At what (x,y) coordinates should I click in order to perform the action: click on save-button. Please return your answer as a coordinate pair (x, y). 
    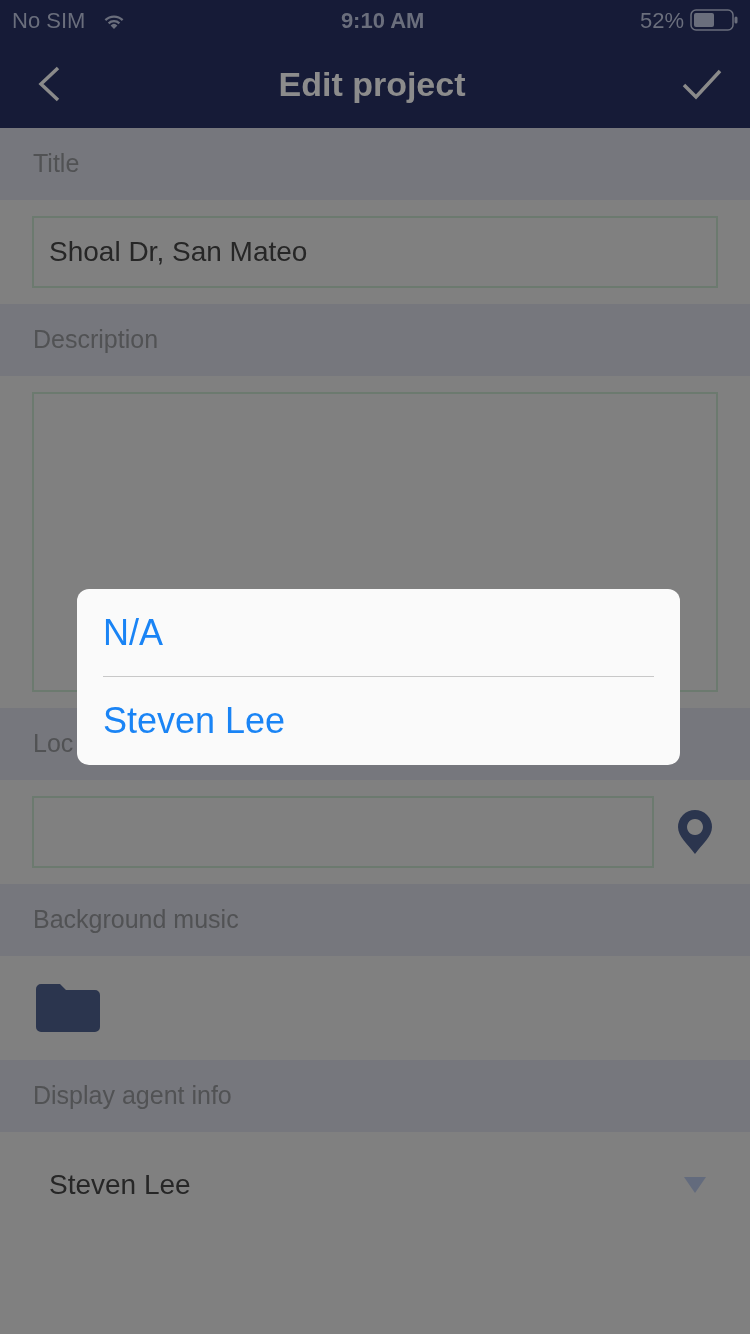
    Looking at the image, I should click on (702, 84).